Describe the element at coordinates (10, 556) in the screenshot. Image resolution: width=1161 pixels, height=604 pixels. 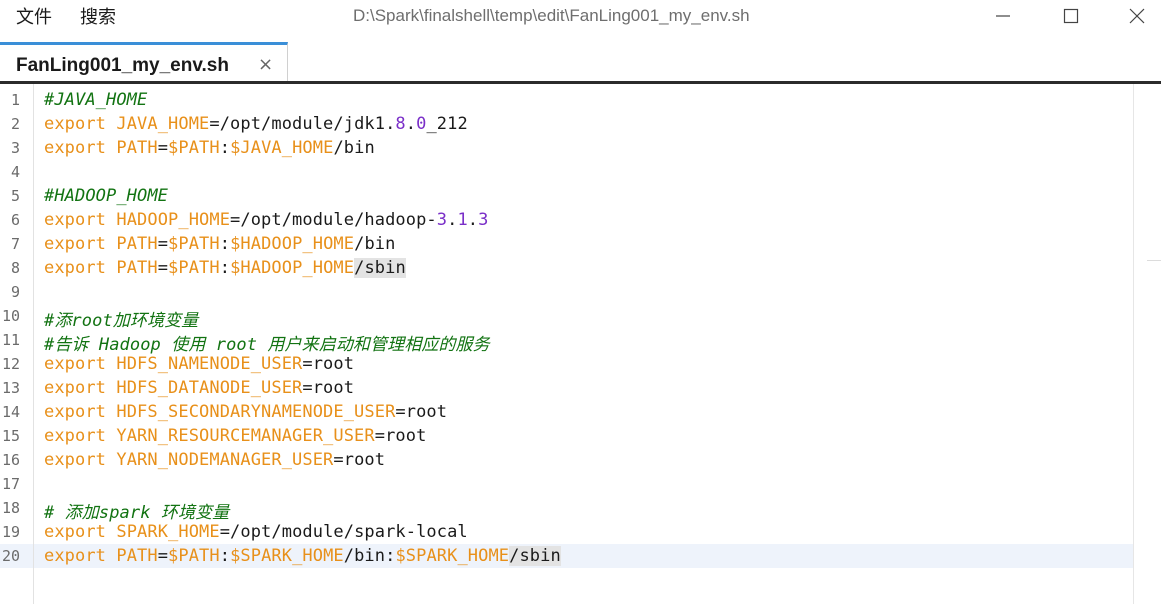
I see `line-number: 20` at that location.